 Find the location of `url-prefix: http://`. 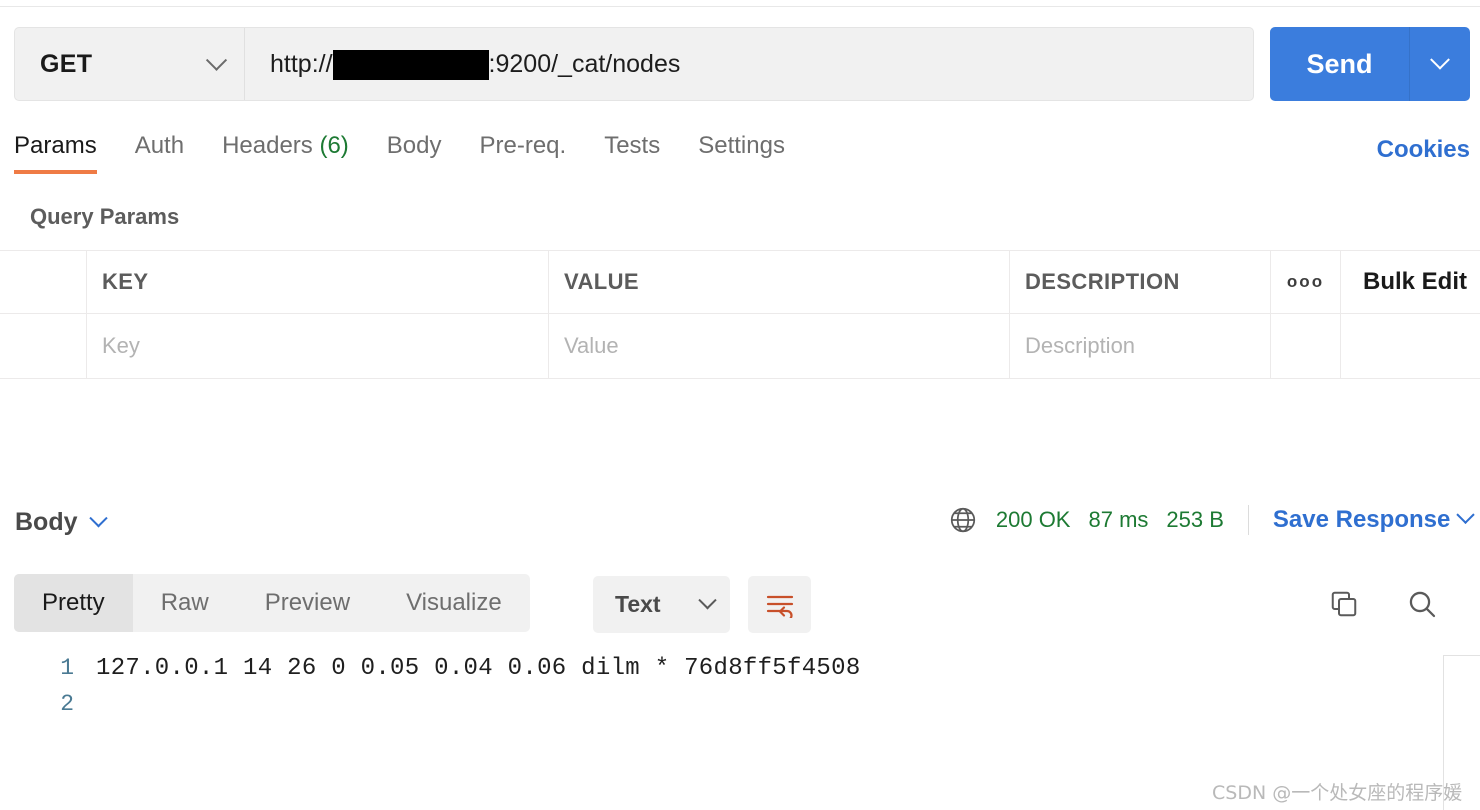

url-prefix: http:// is located at coordinates (301, 63).